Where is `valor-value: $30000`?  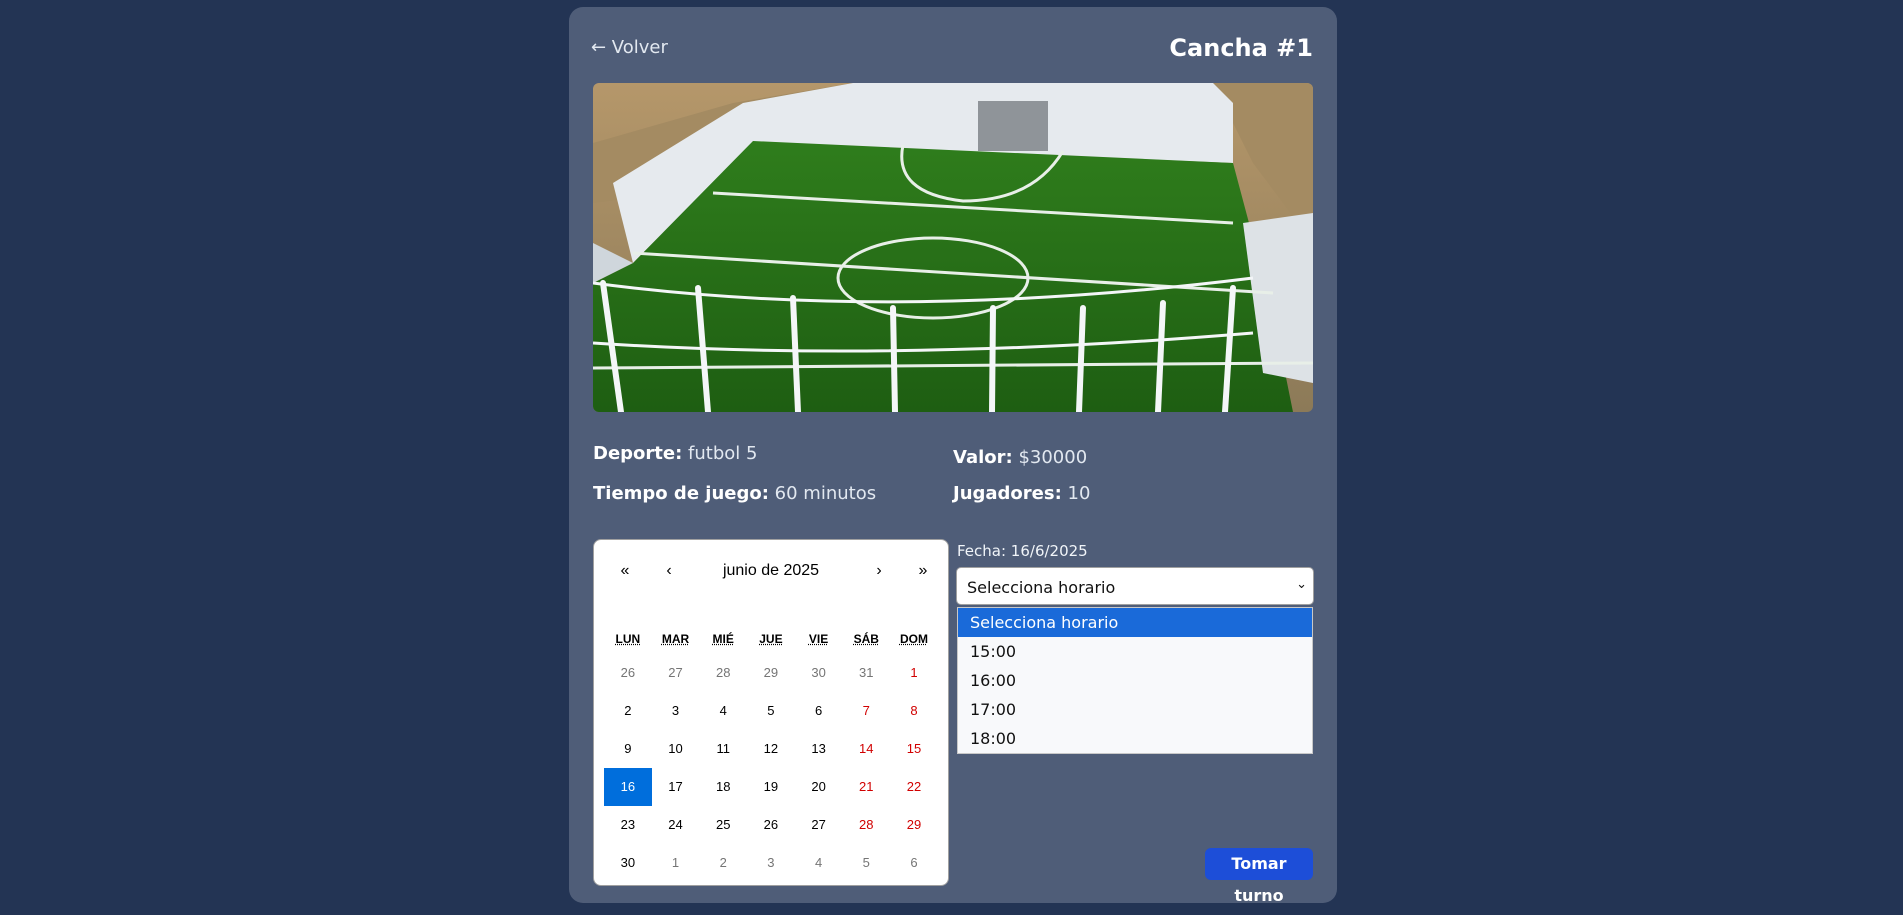
valor-value: $30000 is located at coordinates (1053, 457).